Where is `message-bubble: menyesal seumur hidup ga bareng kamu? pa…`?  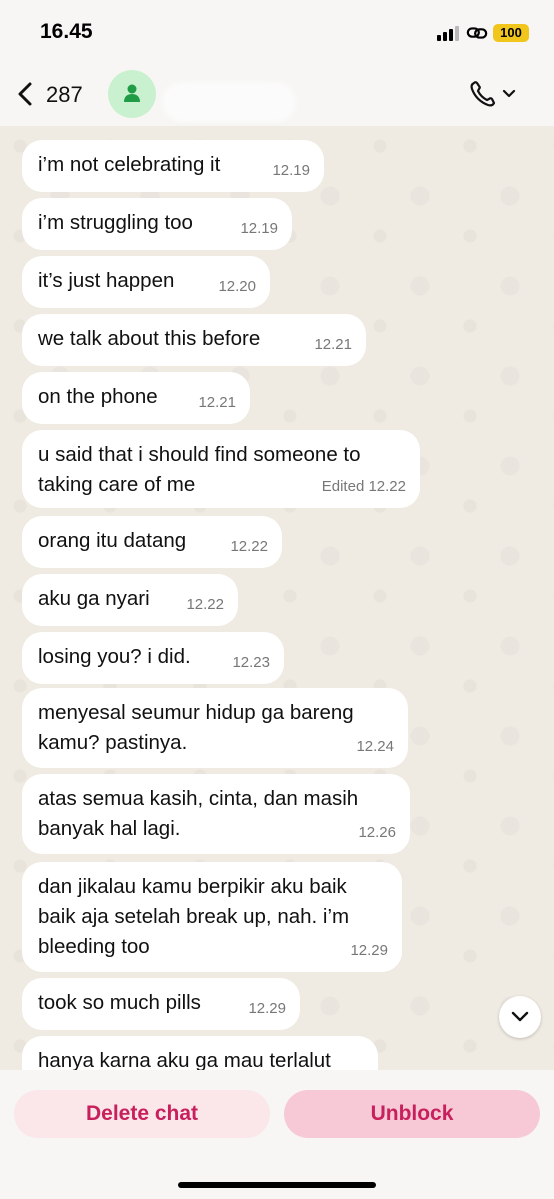
message-bubble: menyesal seumur hidup ga bareng kamu? pa… is located at coordinates (215, 728).